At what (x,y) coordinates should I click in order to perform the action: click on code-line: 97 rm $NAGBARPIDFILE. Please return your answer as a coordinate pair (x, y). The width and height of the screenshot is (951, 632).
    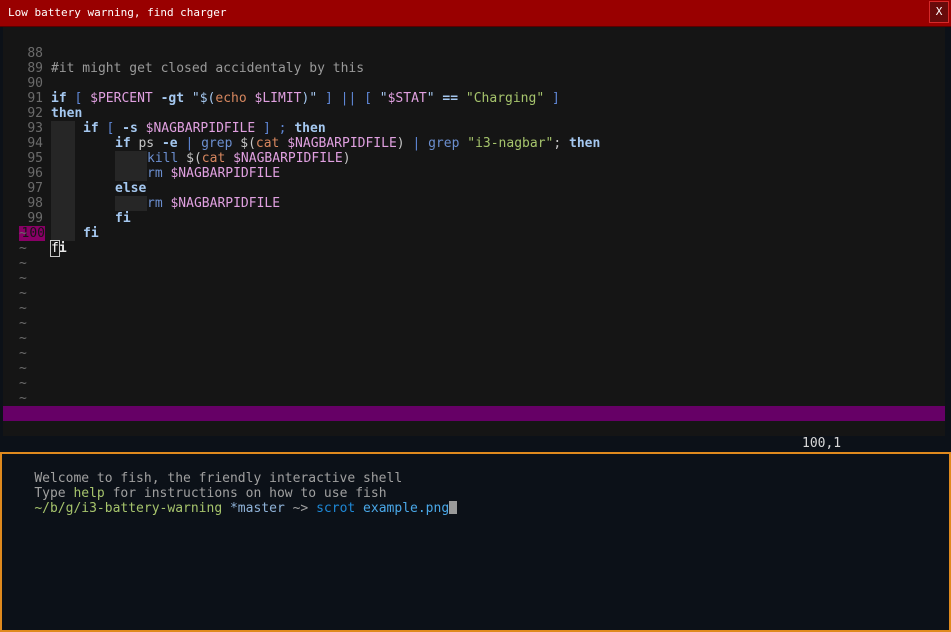
    Looking at the image, I should click on (141, 188).